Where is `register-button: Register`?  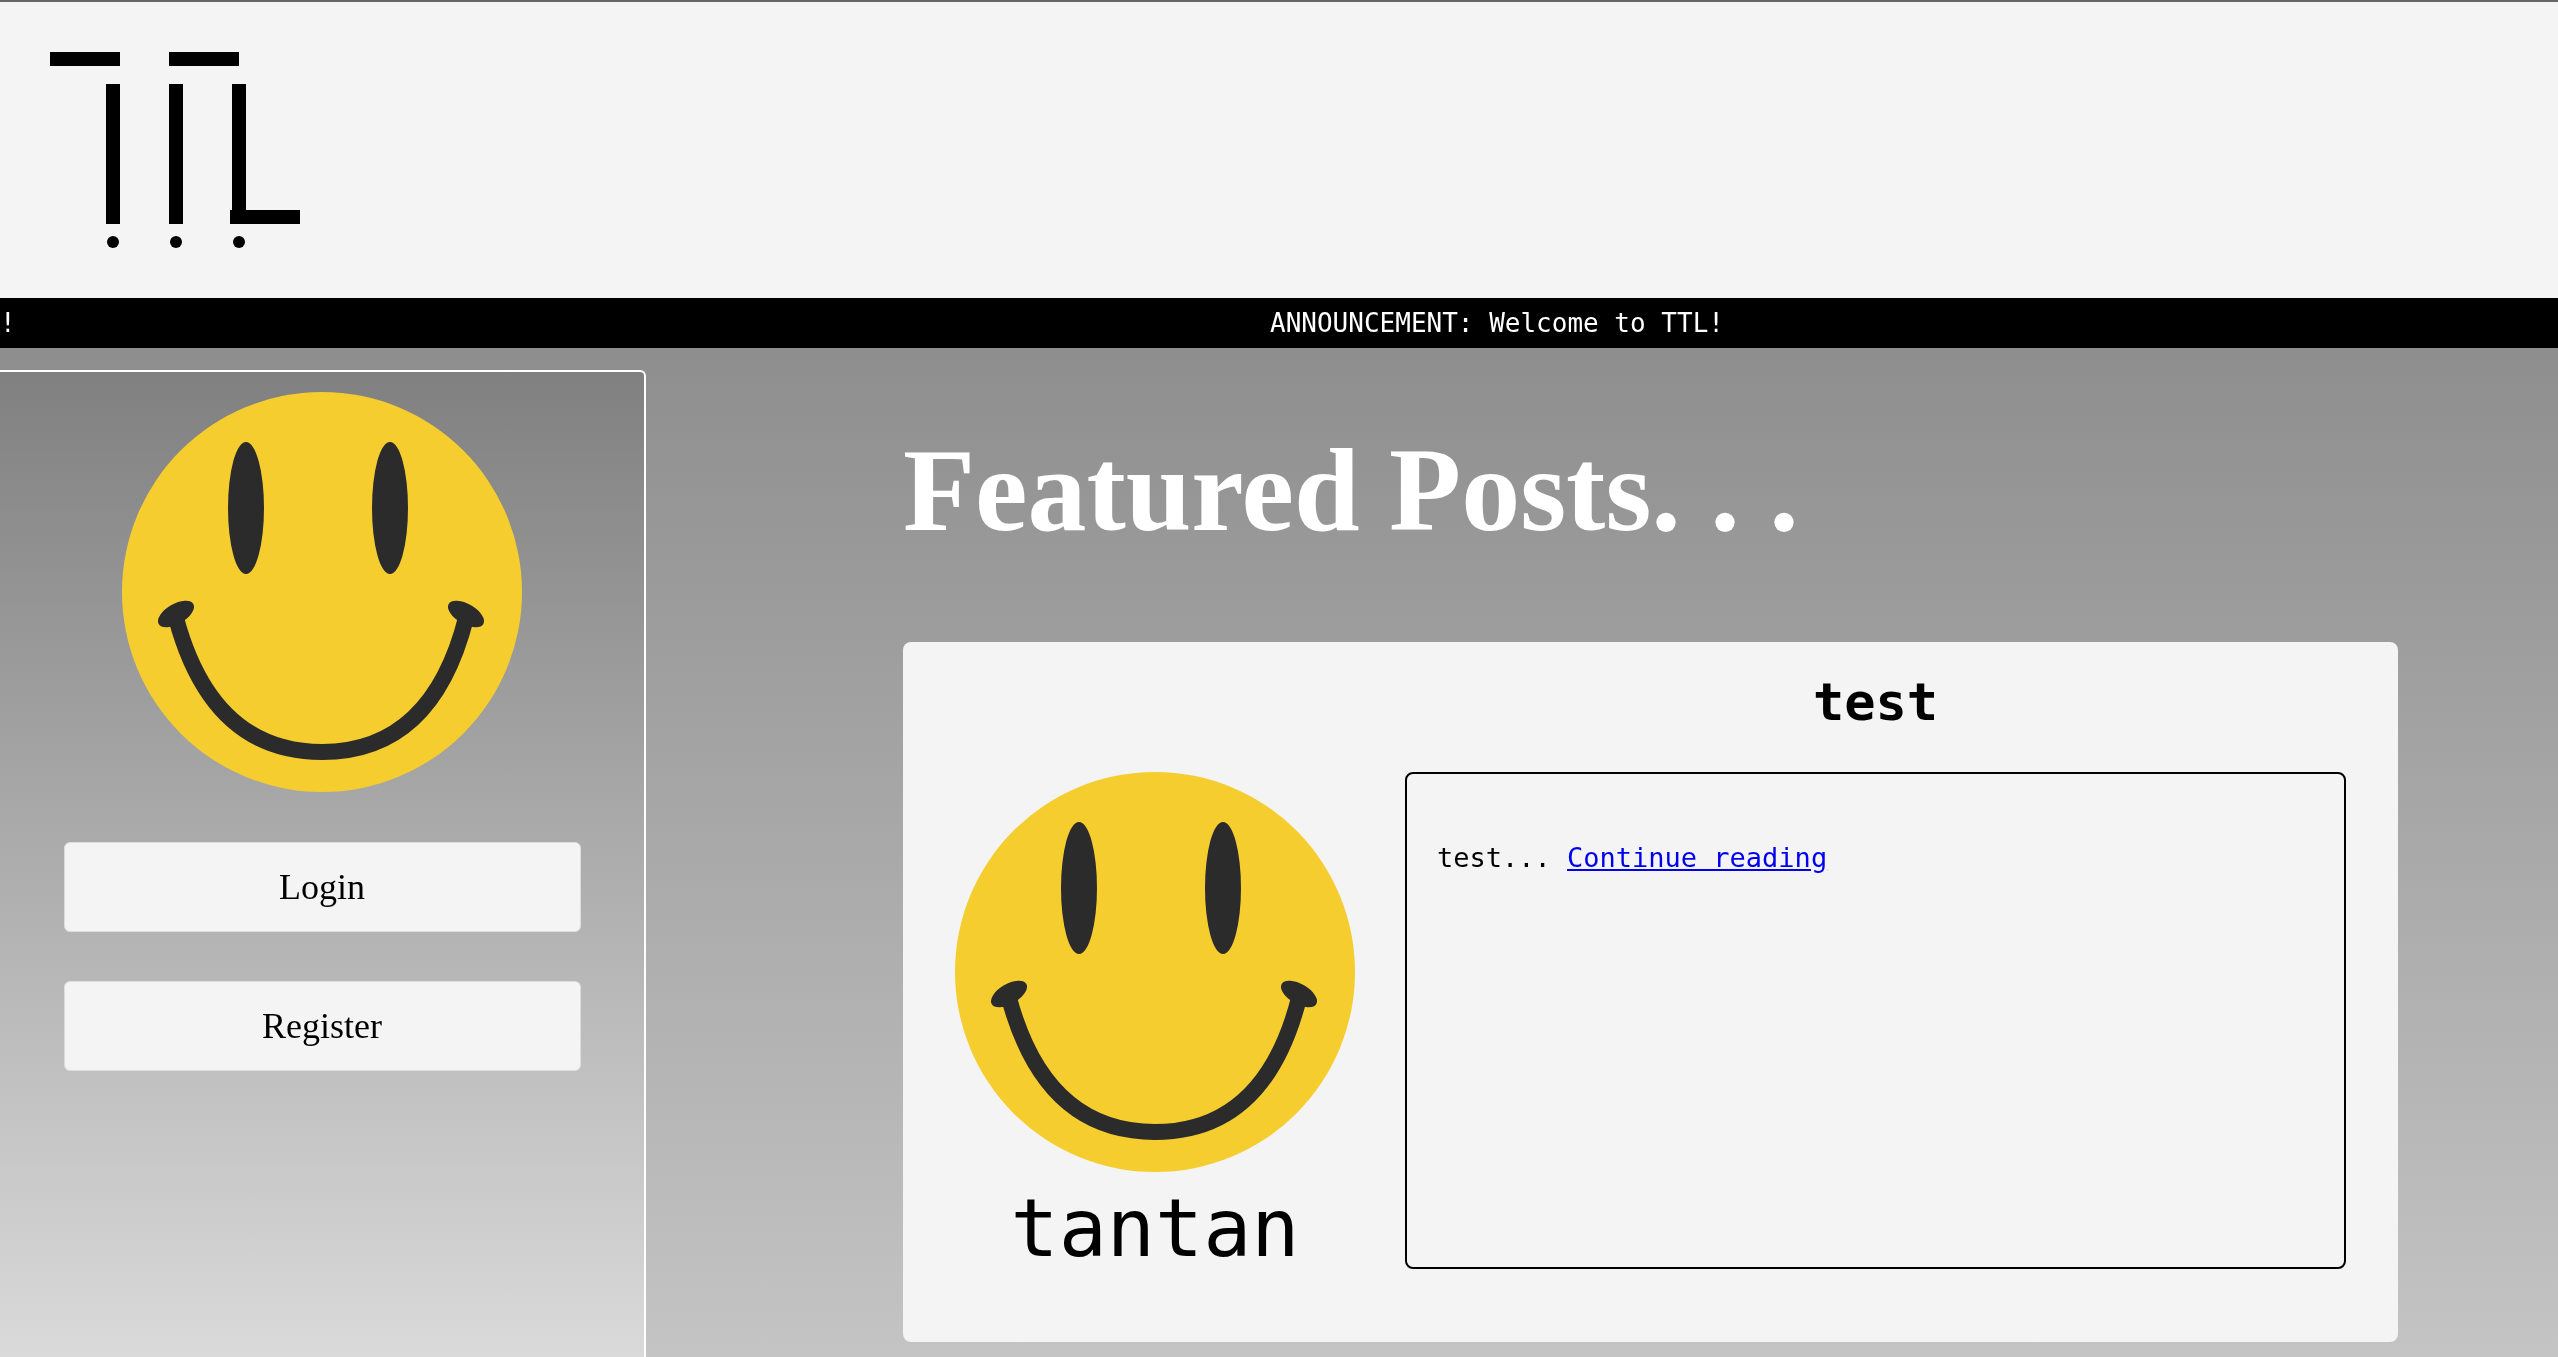
register-button: Register is located at coordinates (322, 1026).